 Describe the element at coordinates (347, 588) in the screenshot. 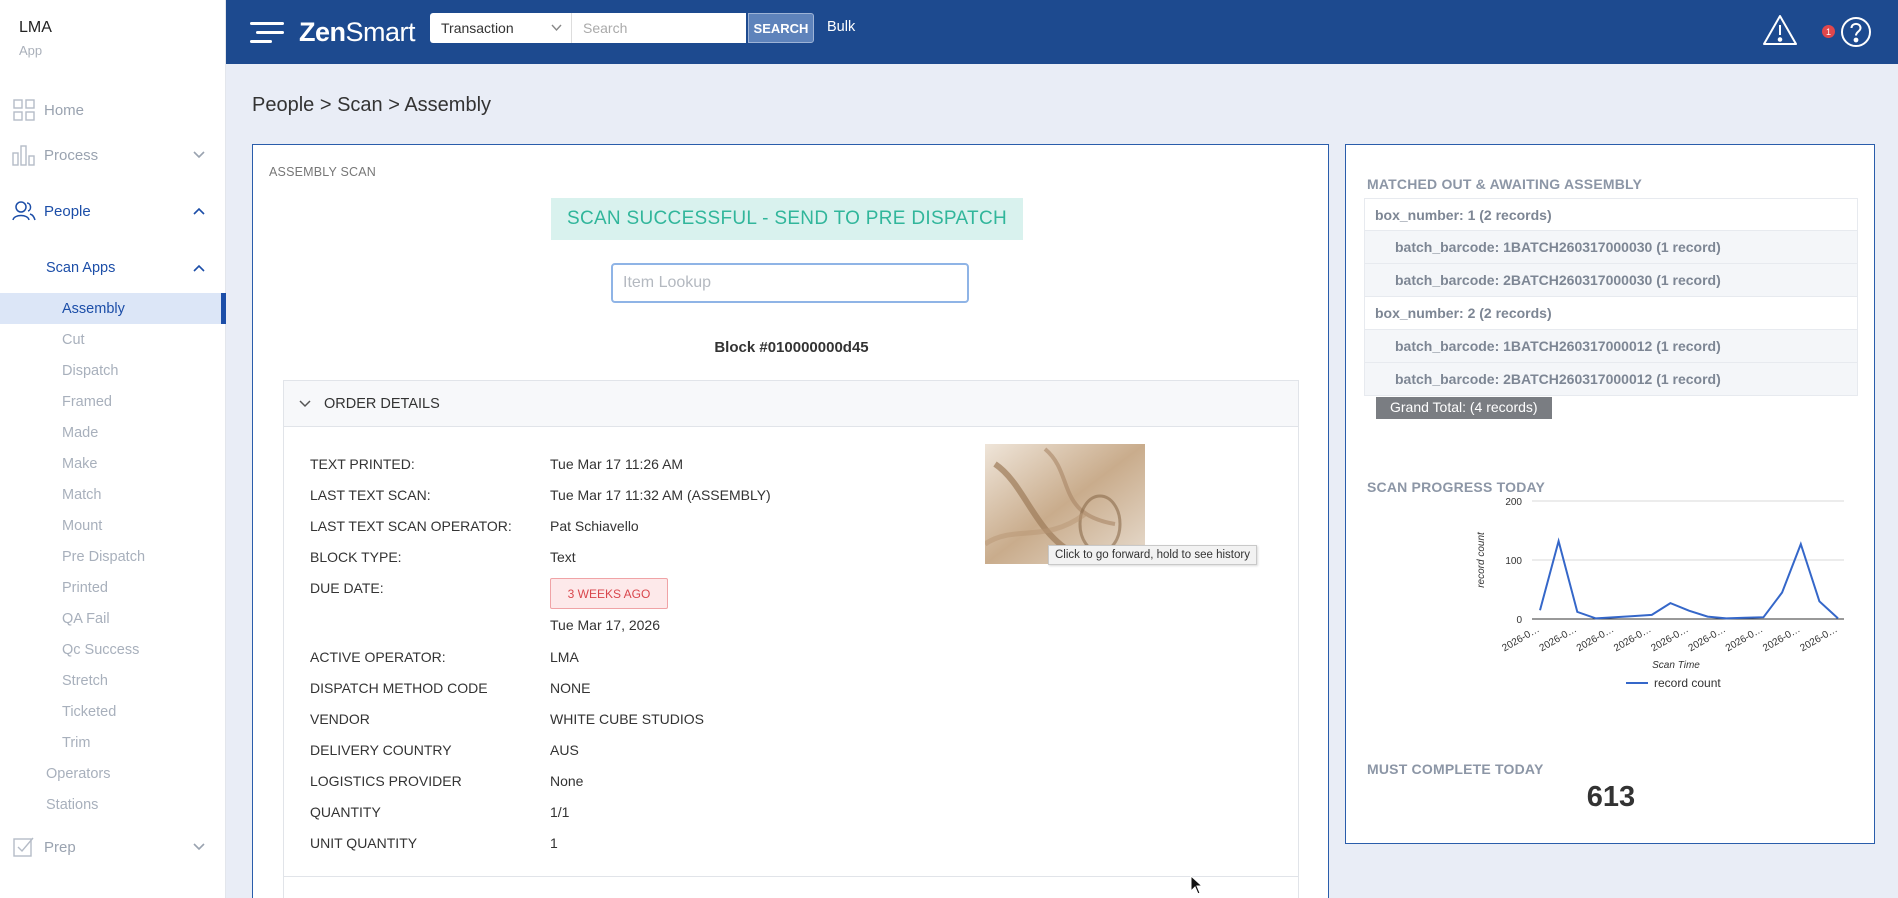

I see `detail-label: DUE DATE:` at that location.